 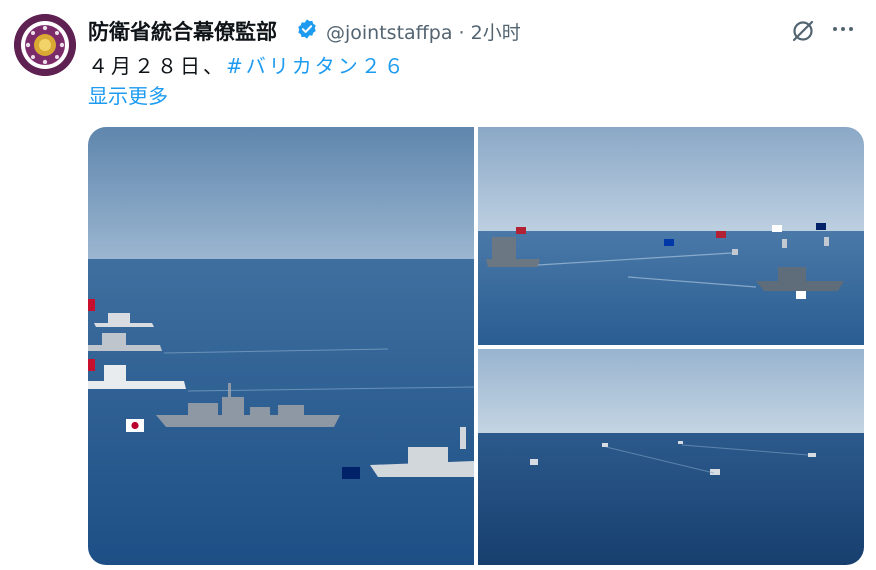 I want to click on grok-icon, so click(x=803, y=31).